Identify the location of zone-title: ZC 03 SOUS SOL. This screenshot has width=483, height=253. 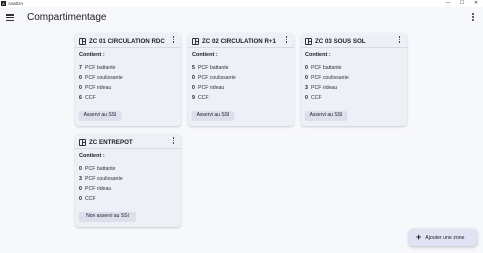
(340, 41).